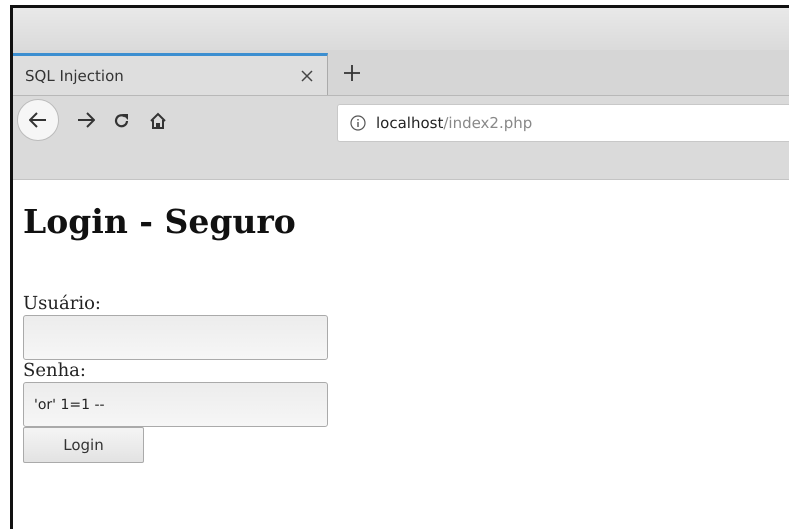  What do you see at coordinates (175, 404) in the screenshot?
I see `input-field: 'or' 1=1 --` at bounding box center [175, 404].